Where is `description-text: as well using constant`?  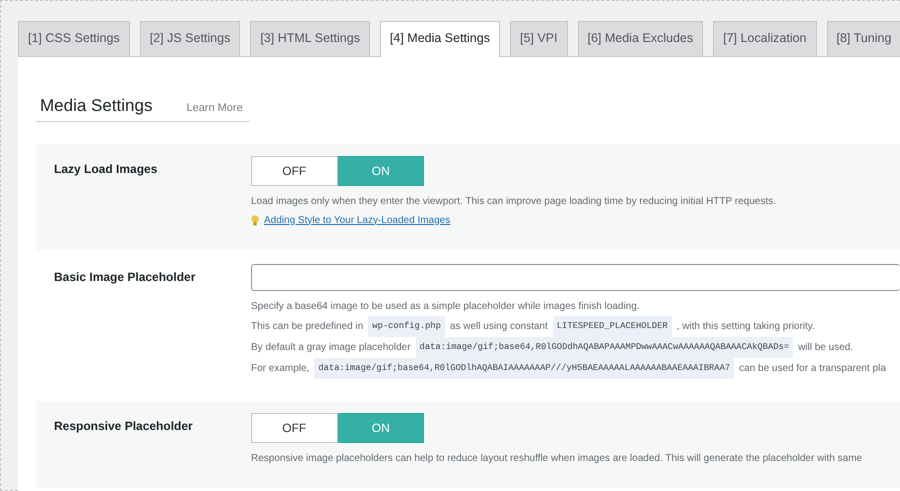
description-text: as well using constant is located at coordinates (499, 327).